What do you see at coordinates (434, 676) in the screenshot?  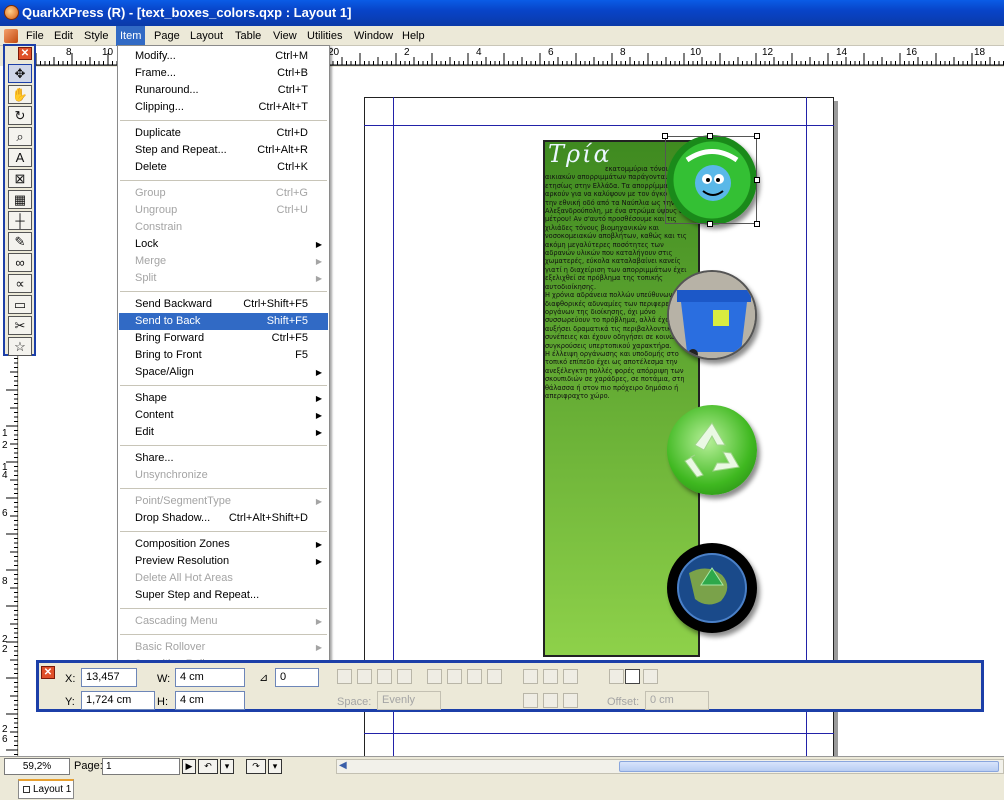 I see `distribute-left-icon` at bounding box center [434, 676].